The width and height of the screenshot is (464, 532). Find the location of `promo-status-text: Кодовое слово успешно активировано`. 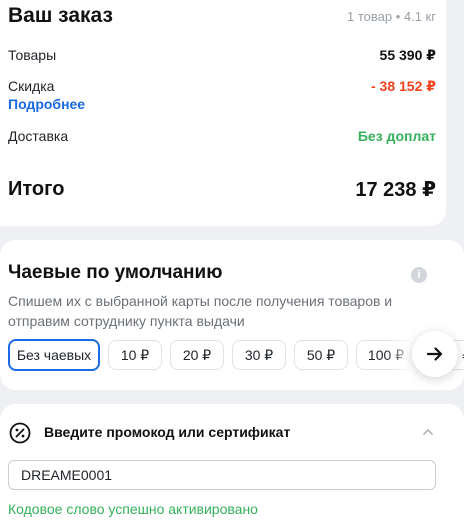

promo-status-text: Кодовое слово успешно активировано is located at coordinates (133, 509).